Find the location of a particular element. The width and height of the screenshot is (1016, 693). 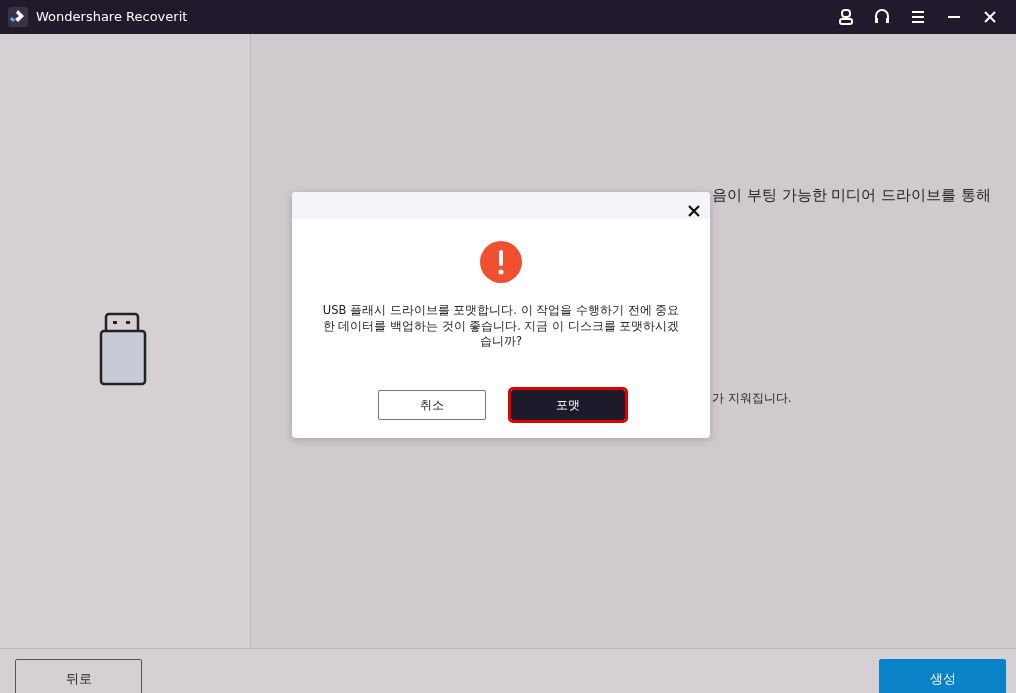

cancel-button: 취소 is located at coordinates (431, 404).